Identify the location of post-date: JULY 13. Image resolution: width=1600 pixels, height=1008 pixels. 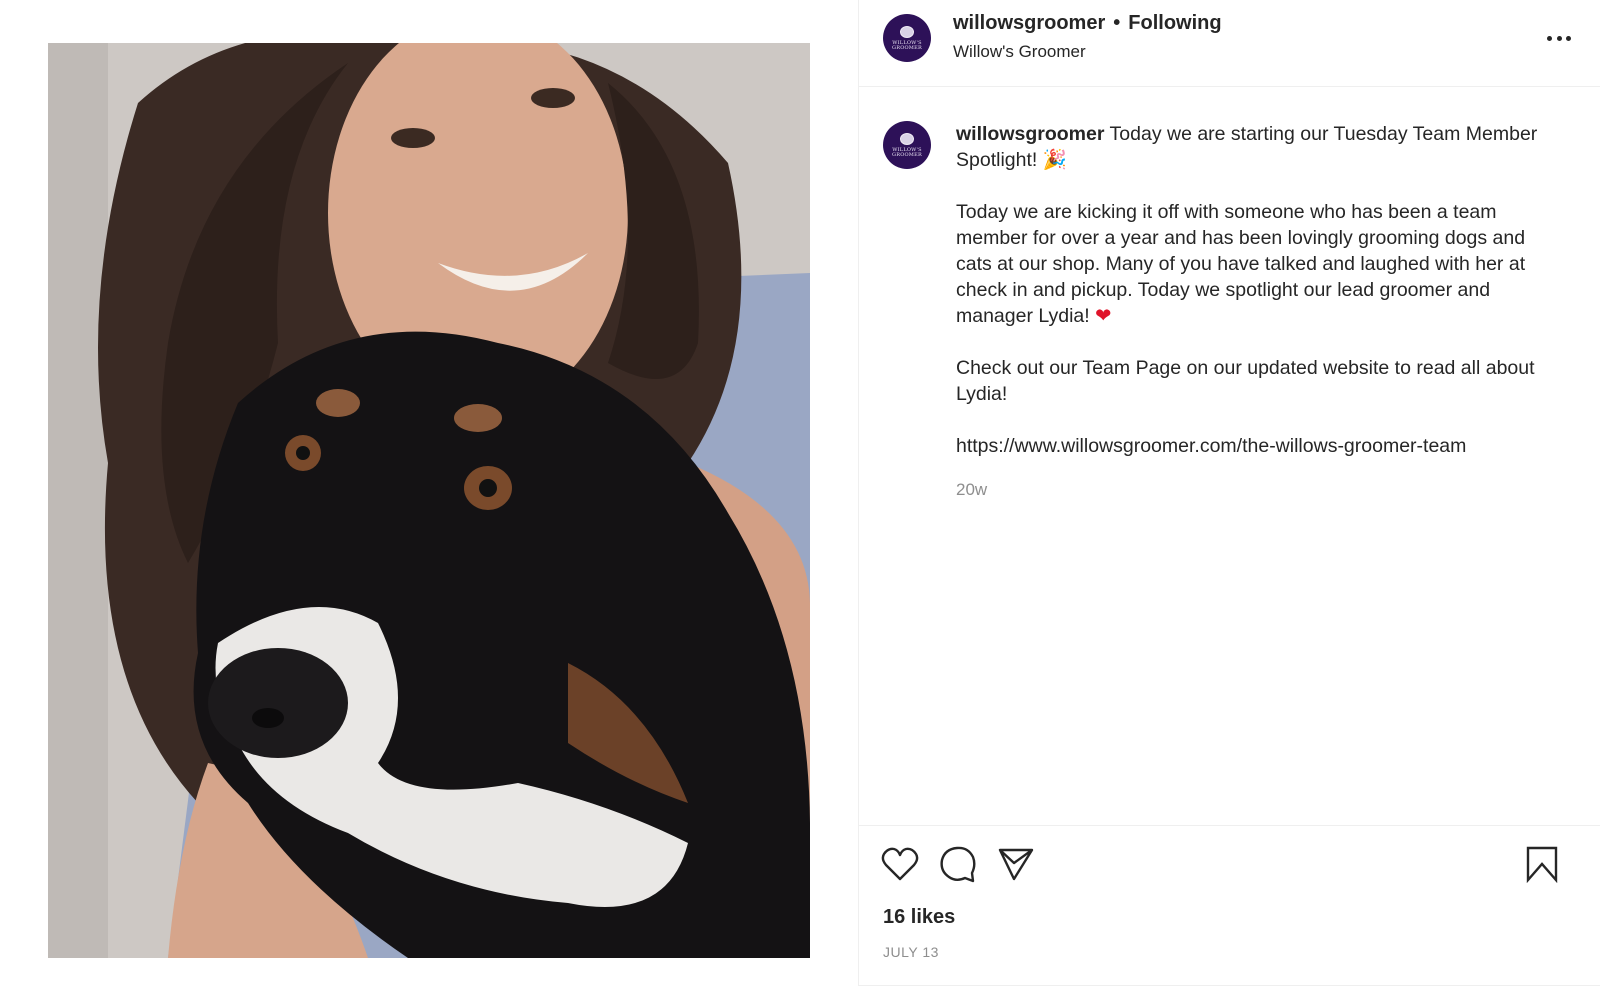
(911, 952).